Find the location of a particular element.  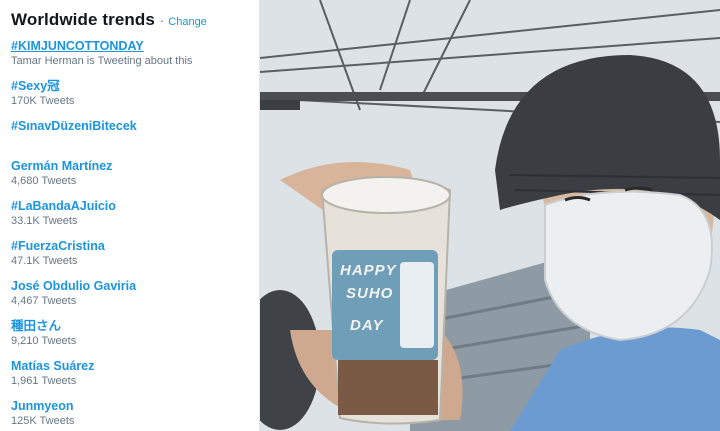

trend-meta: 125K Tweets is located at coordinates (43, 421).